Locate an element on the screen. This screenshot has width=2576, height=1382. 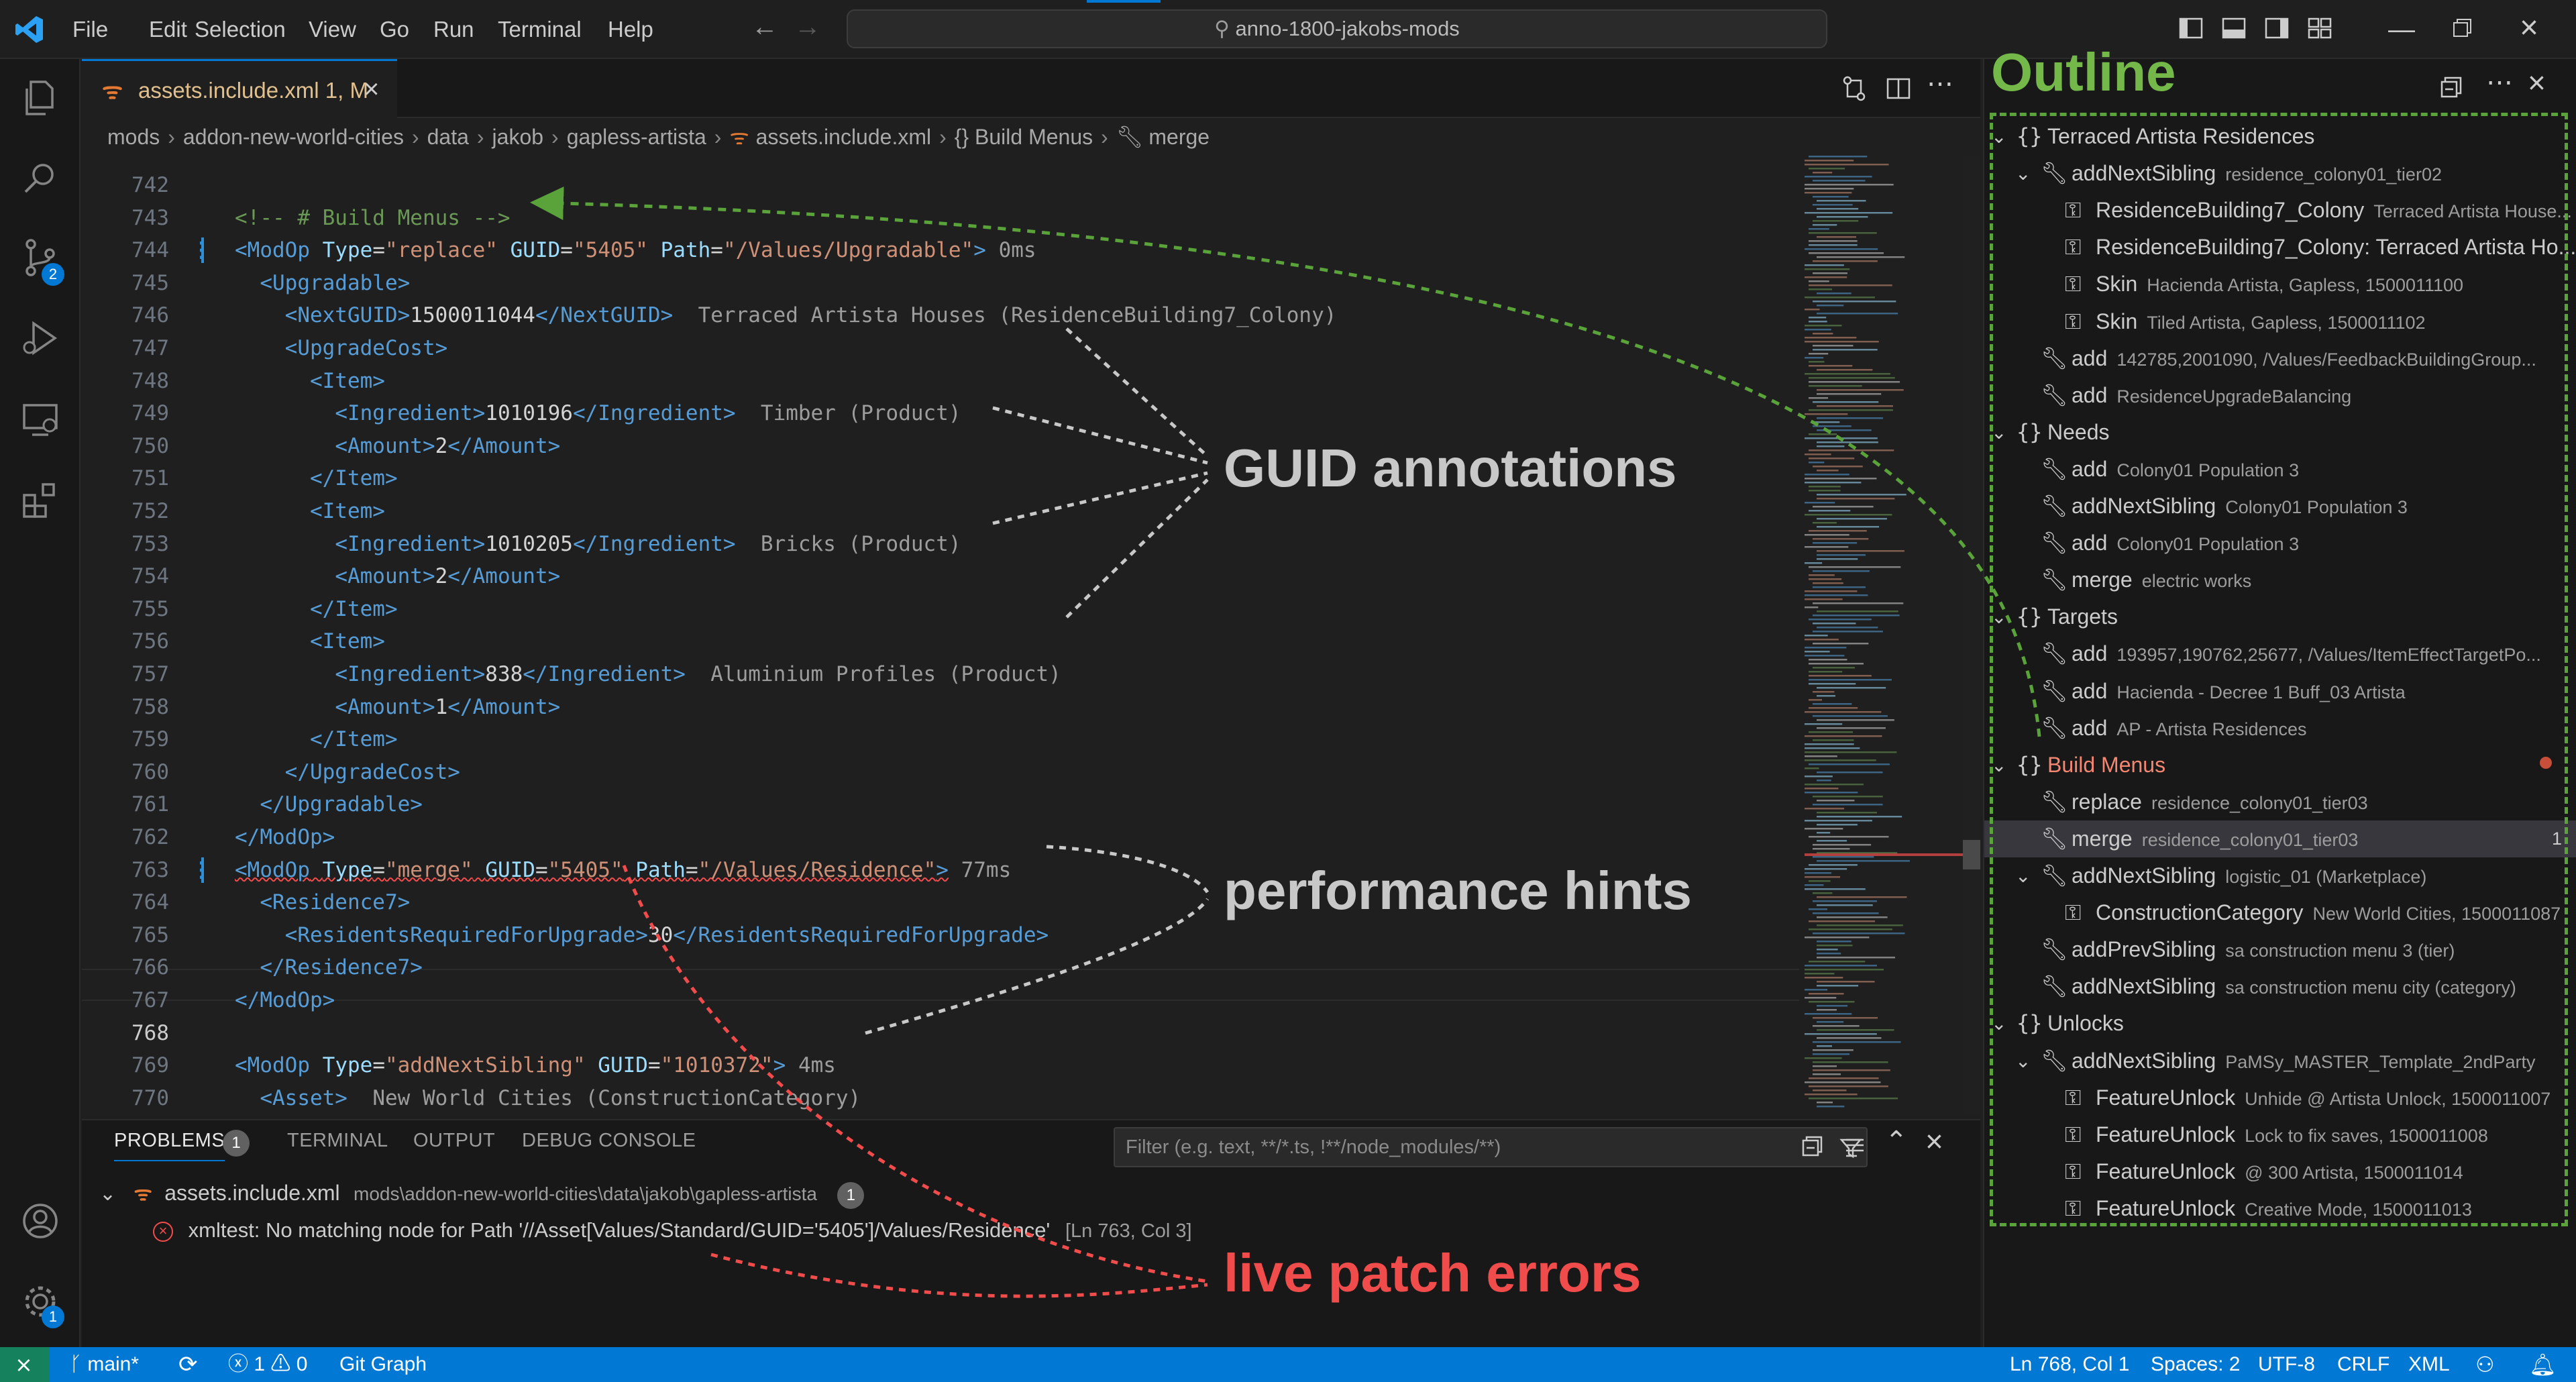
tab-debug-console: DEBUG CONSOLE is located at coordinates (609, 1141).